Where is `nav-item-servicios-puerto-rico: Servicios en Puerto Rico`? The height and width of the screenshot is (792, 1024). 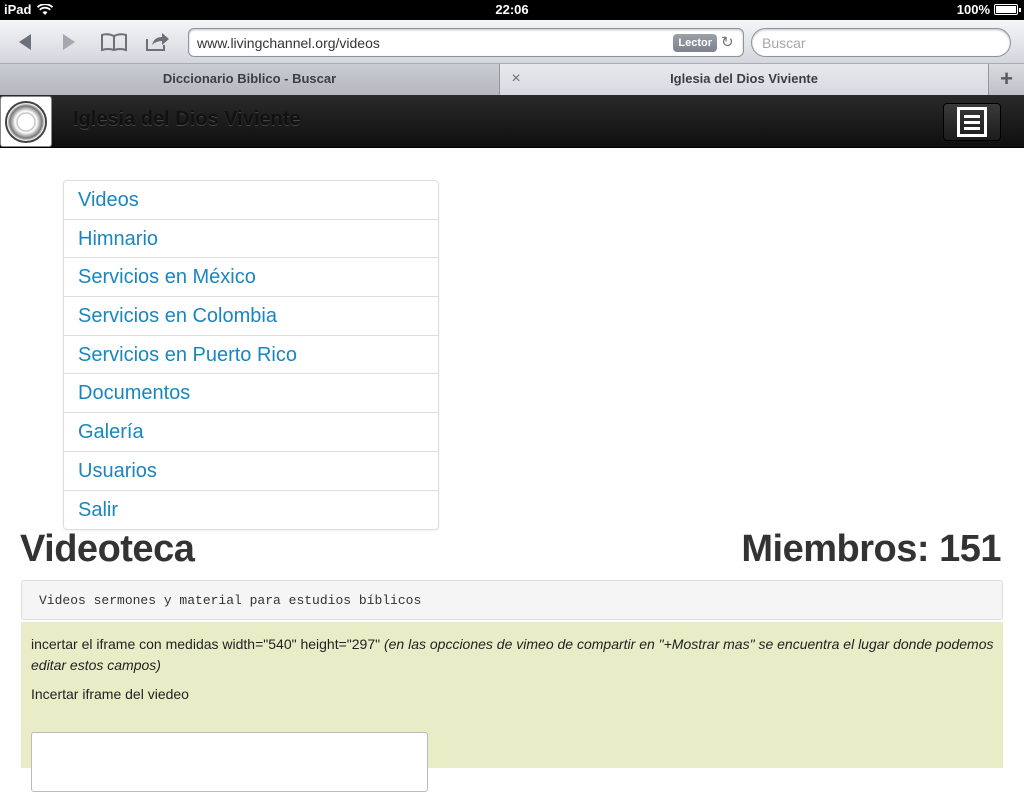 nav-item-servicios-puerto-rico: Servicios en Puerto Rico is located at coordinates (251, 355).